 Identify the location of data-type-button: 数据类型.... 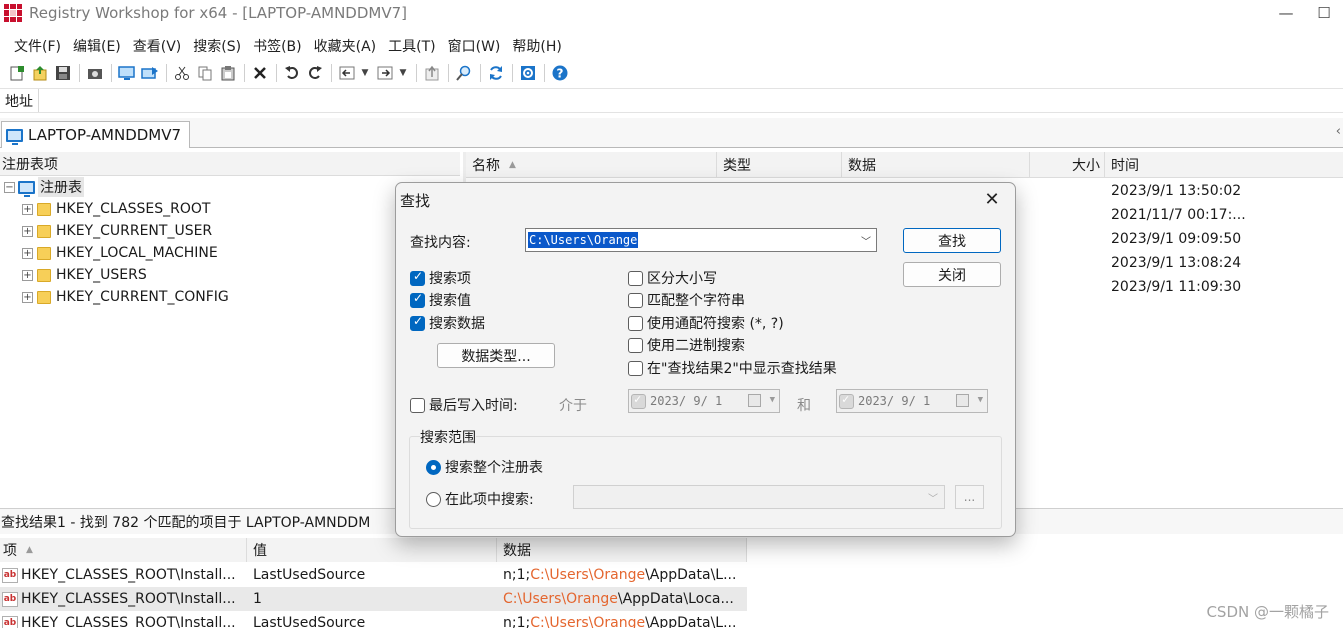
(496, 355).